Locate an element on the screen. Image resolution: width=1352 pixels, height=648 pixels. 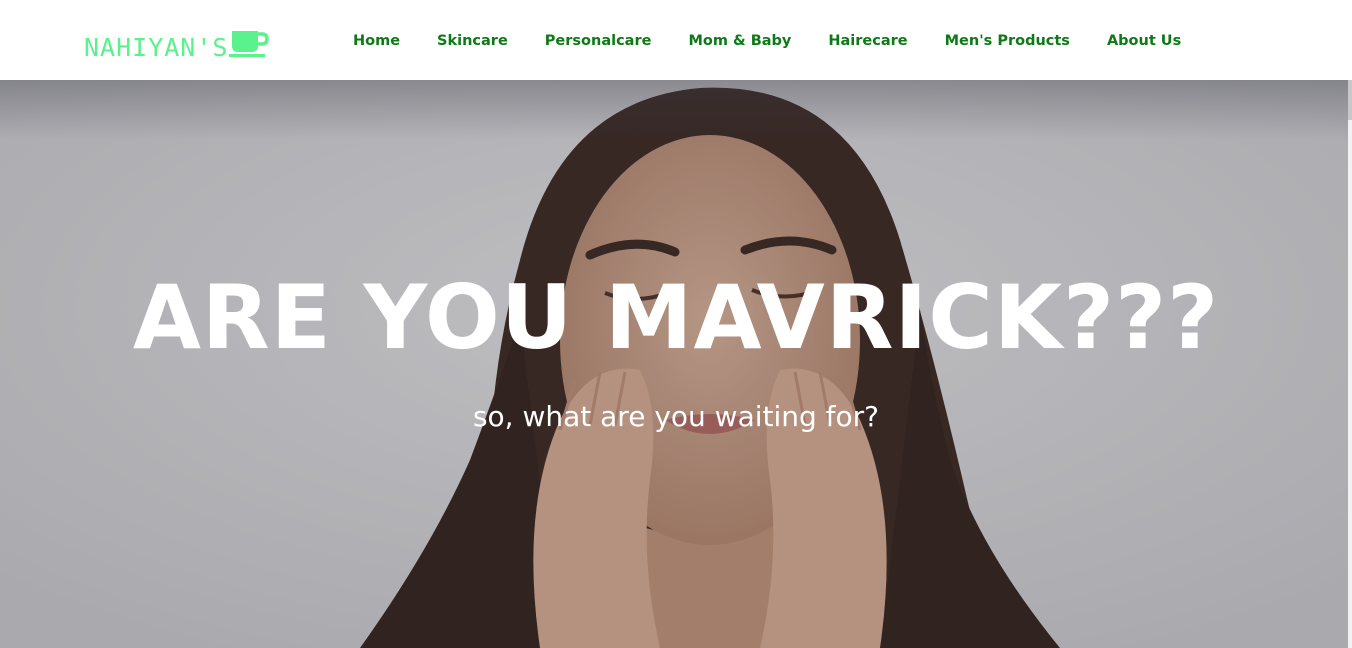
nav-item-mens-products: Men's Products is located at coordinates (1007, 41).